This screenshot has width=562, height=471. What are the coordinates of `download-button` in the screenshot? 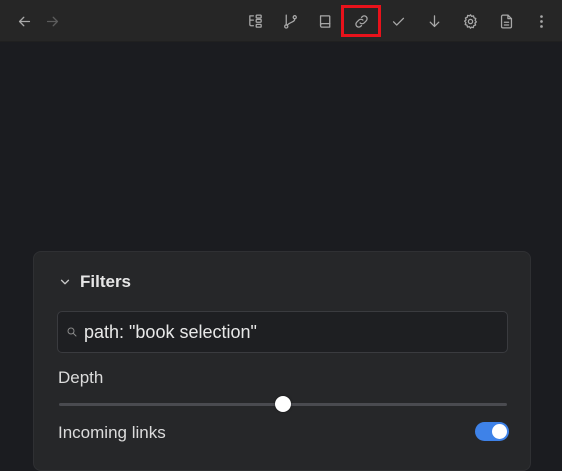 It's located at (434, 21).